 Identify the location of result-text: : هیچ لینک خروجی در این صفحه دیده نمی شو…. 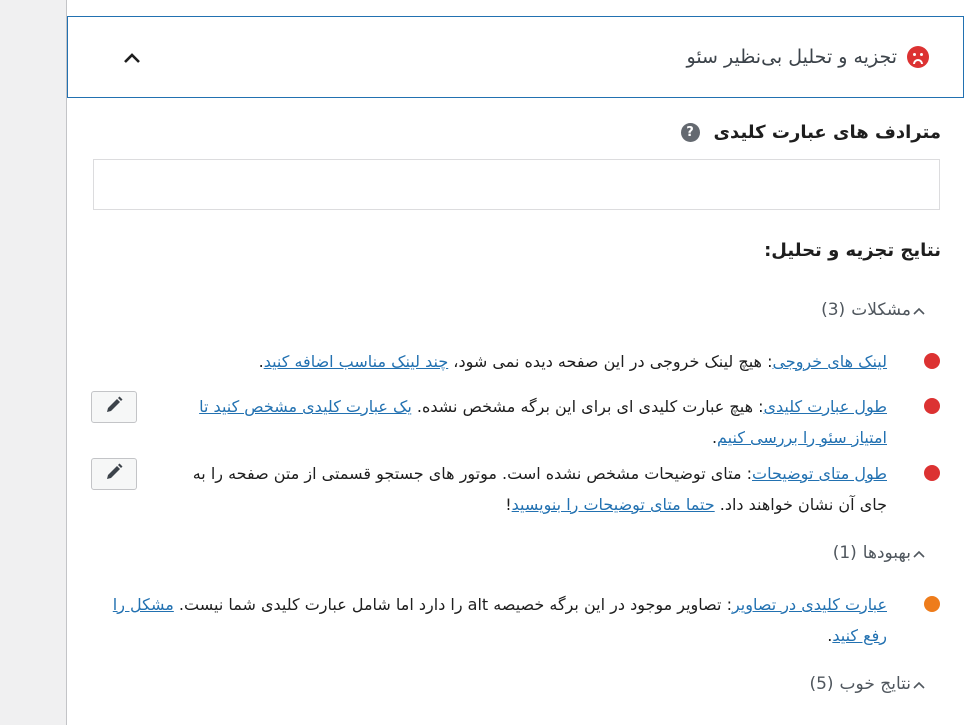
(610, 361).